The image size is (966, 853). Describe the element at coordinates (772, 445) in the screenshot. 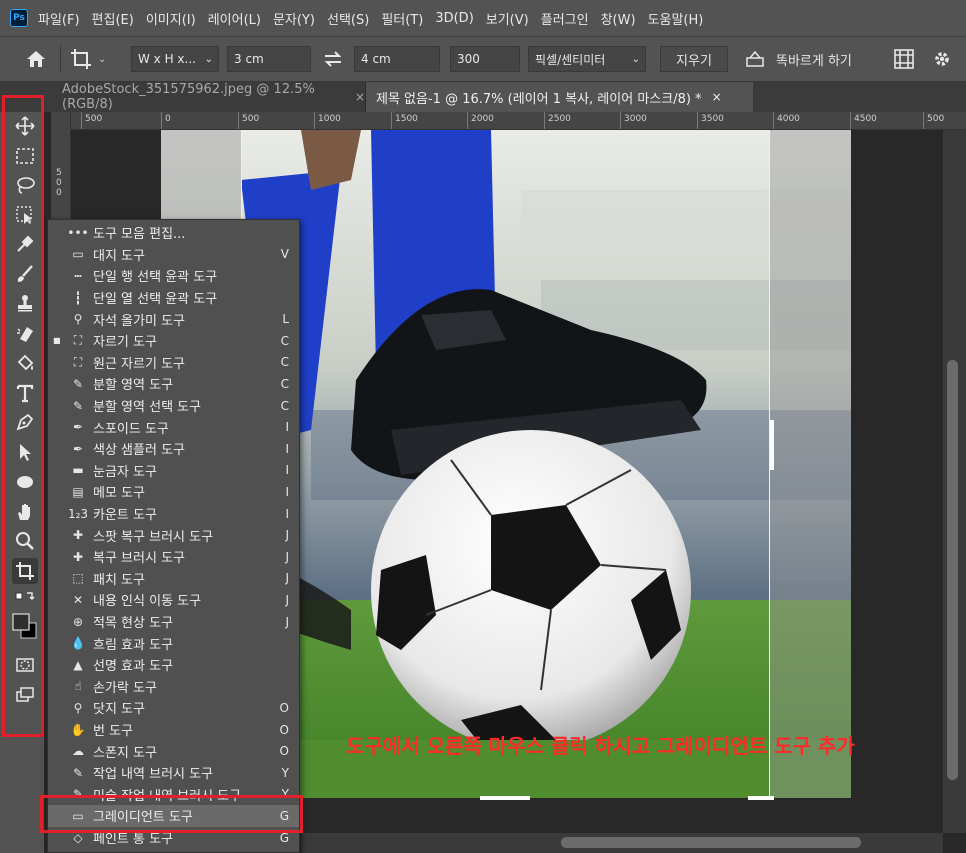

I see `crop-handle-right` at that location.